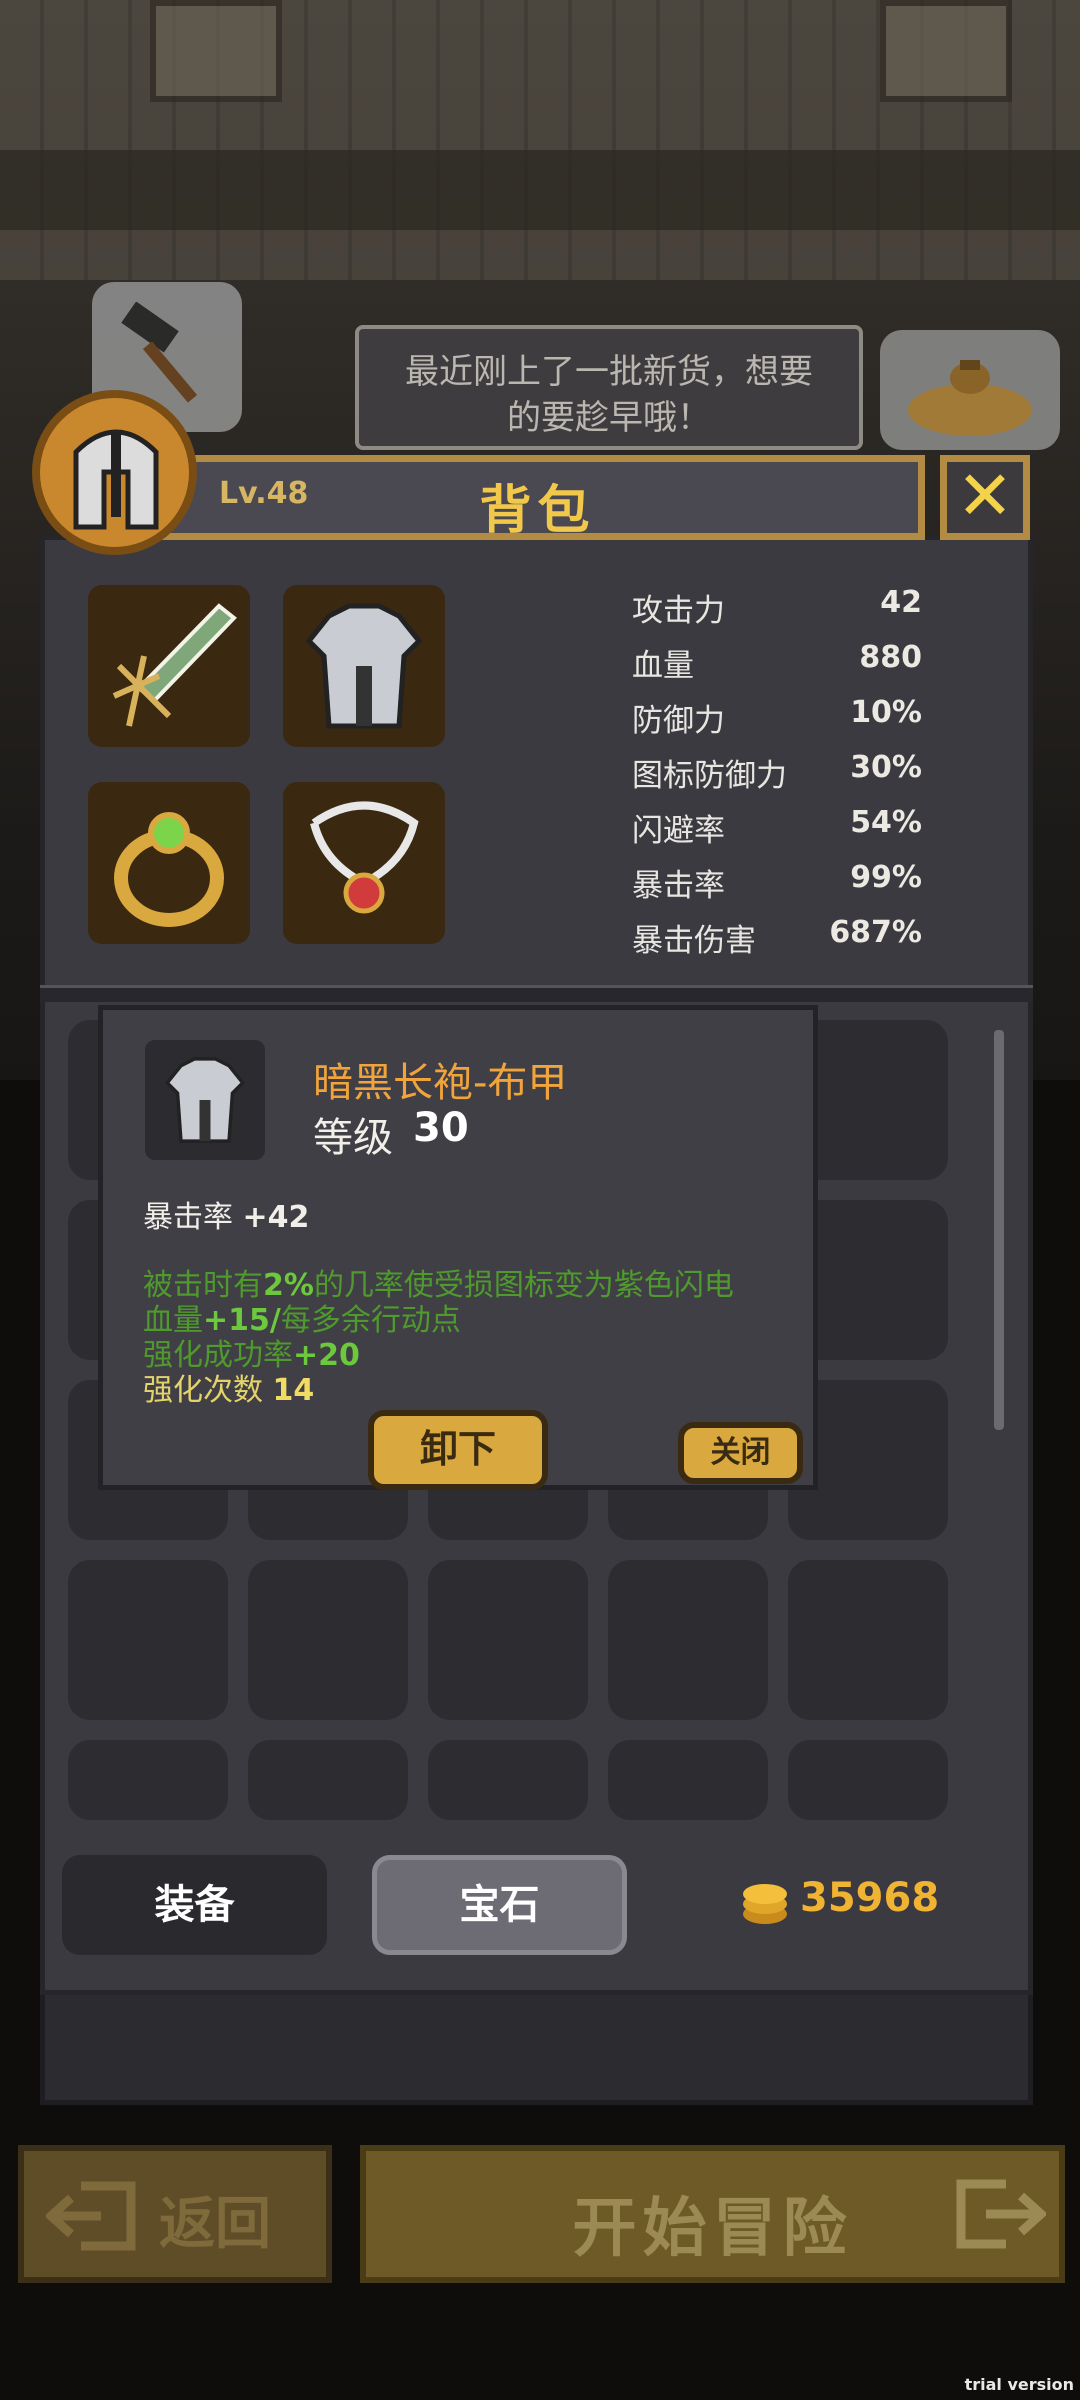 The image size is (1080, 2400). Describe the element at coordinates (886, 822) in the screenshot. I see `stat-value: 54%` at that location.